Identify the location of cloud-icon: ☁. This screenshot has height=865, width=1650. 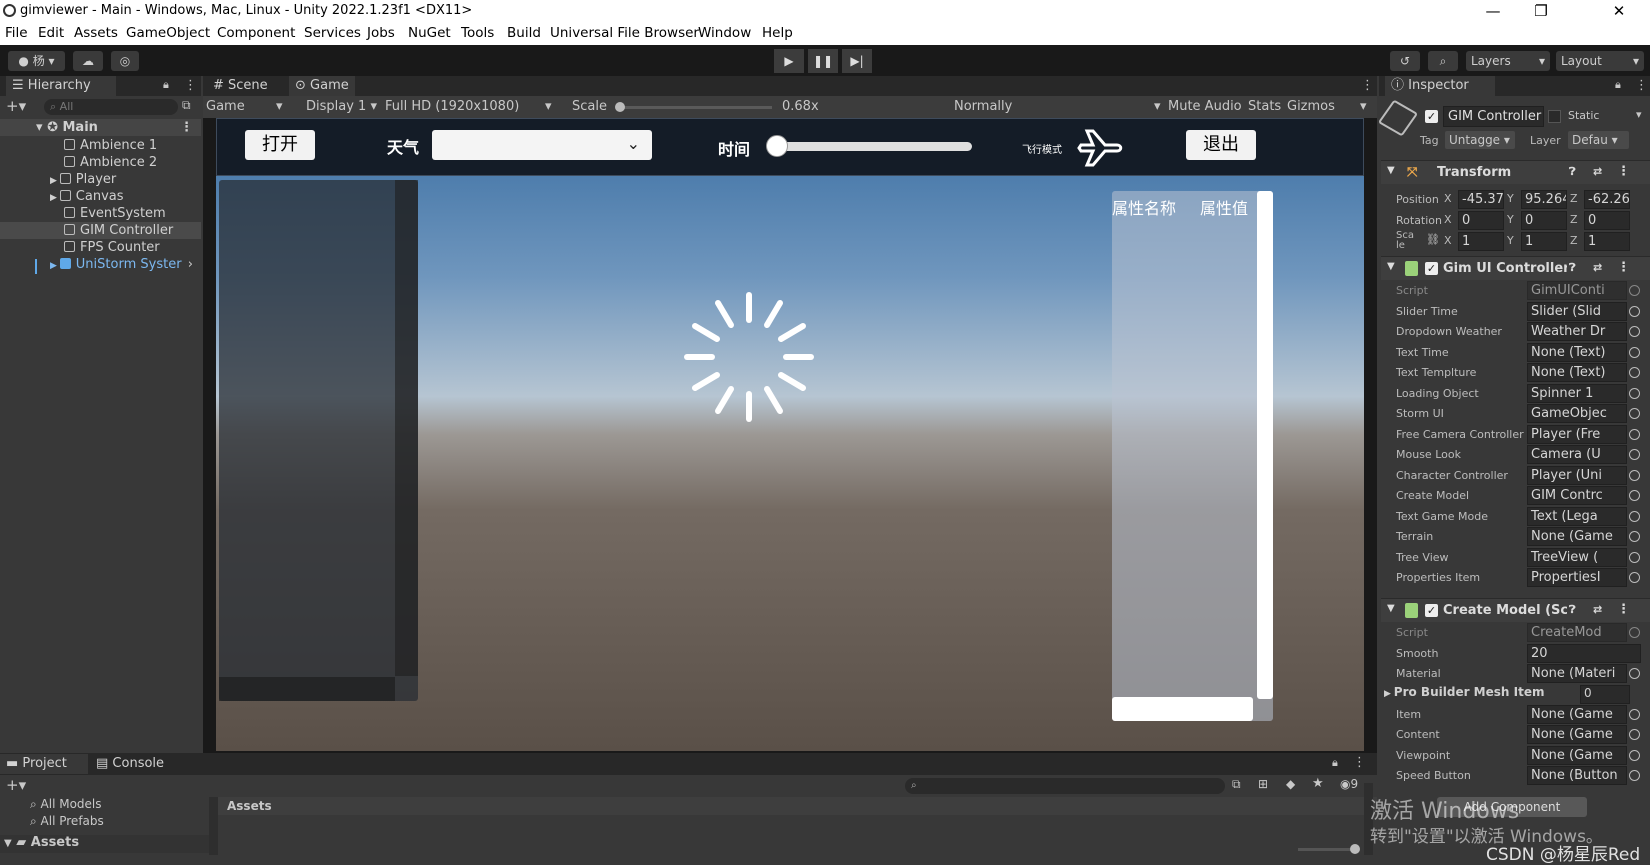
(88, 61).